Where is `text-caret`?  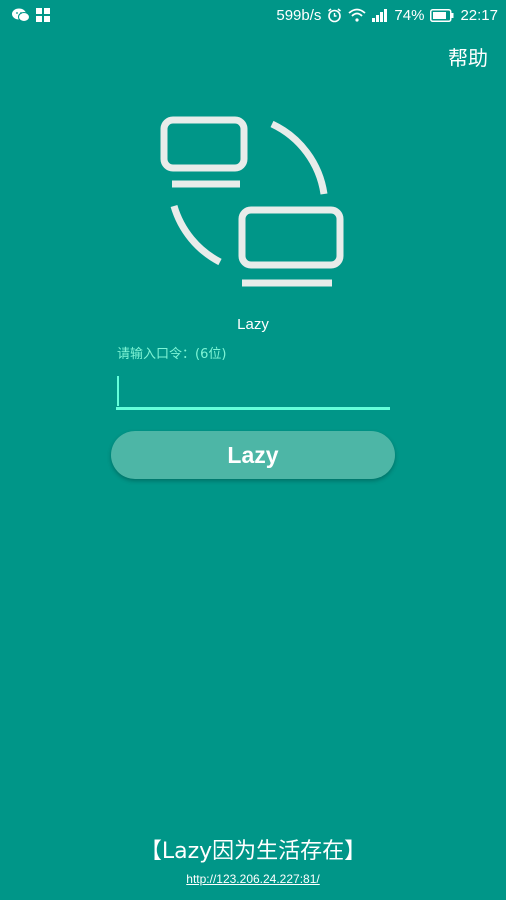
text-caret is located at coordinates (118, 391).